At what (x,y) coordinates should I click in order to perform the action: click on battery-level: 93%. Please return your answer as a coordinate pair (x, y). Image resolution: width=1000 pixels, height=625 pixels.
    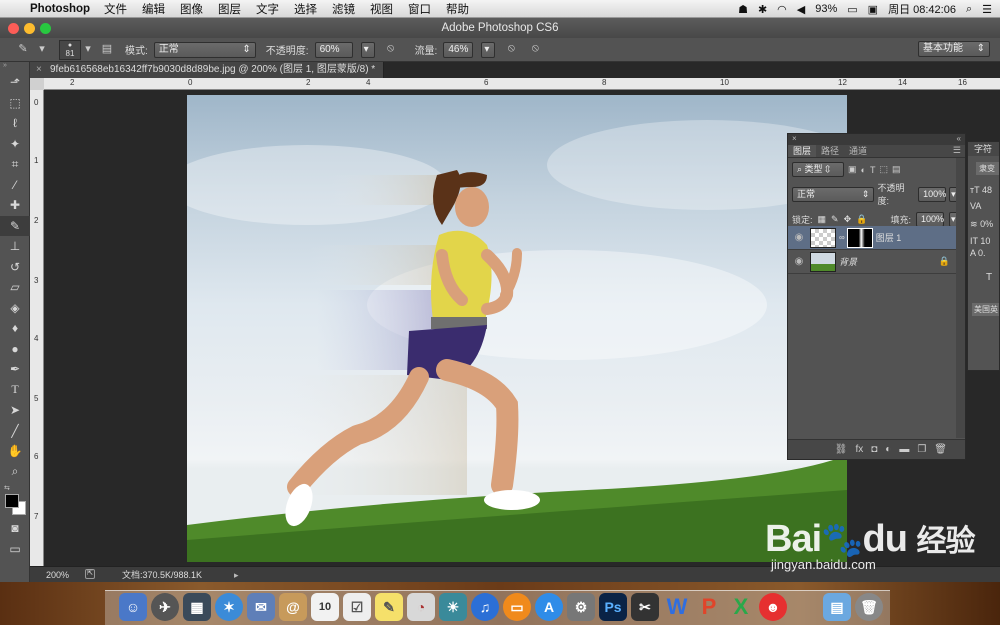
    Looking at the image, I should click on (826, 9).